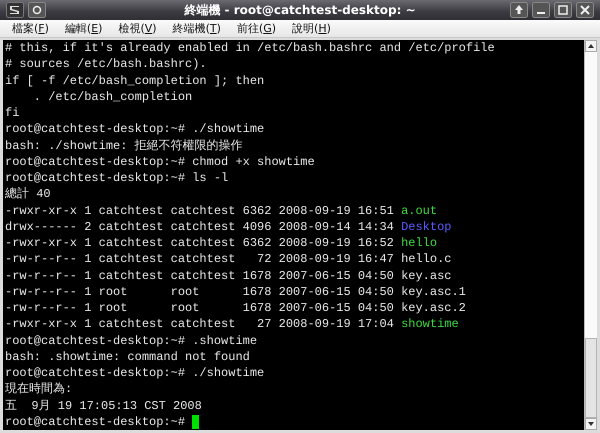 The height and width of the screenshot is (433, 600). I want to click on terminal-text: -rwxr-xr-x 1 catchtest catchtest 6362 2008-09-19 16:52, so click(200, 243).